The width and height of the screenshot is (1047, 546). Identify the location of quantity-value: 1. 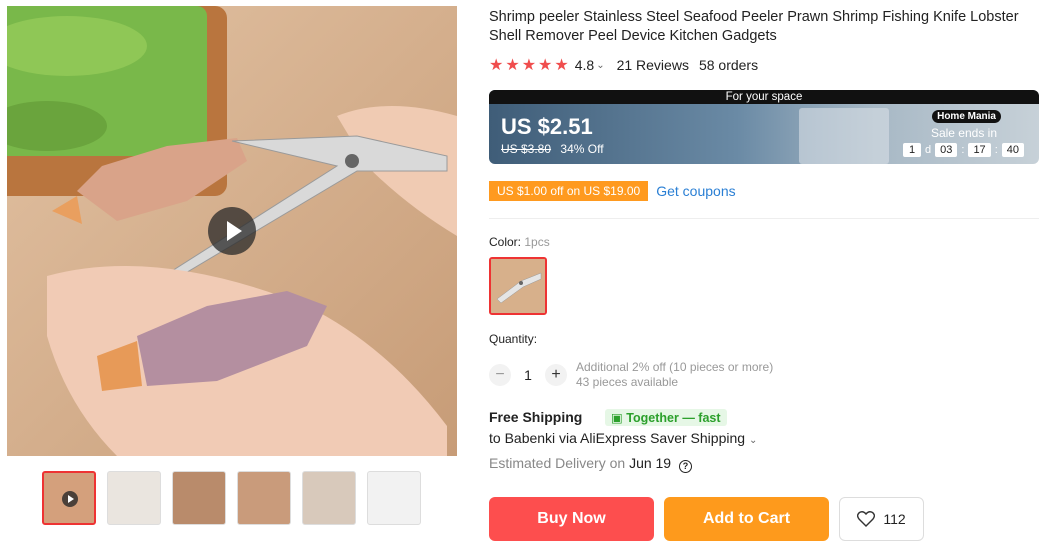
(528, 375).